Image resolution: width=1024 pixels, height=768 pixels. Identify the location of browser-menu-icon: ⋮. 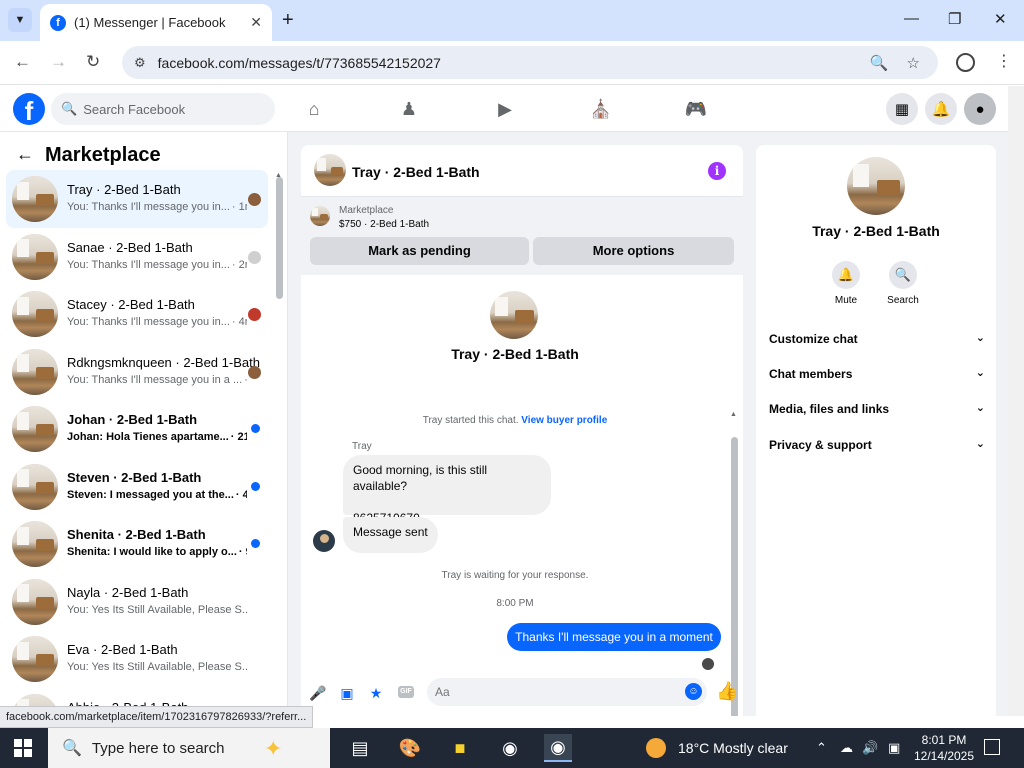
(1004, 61).